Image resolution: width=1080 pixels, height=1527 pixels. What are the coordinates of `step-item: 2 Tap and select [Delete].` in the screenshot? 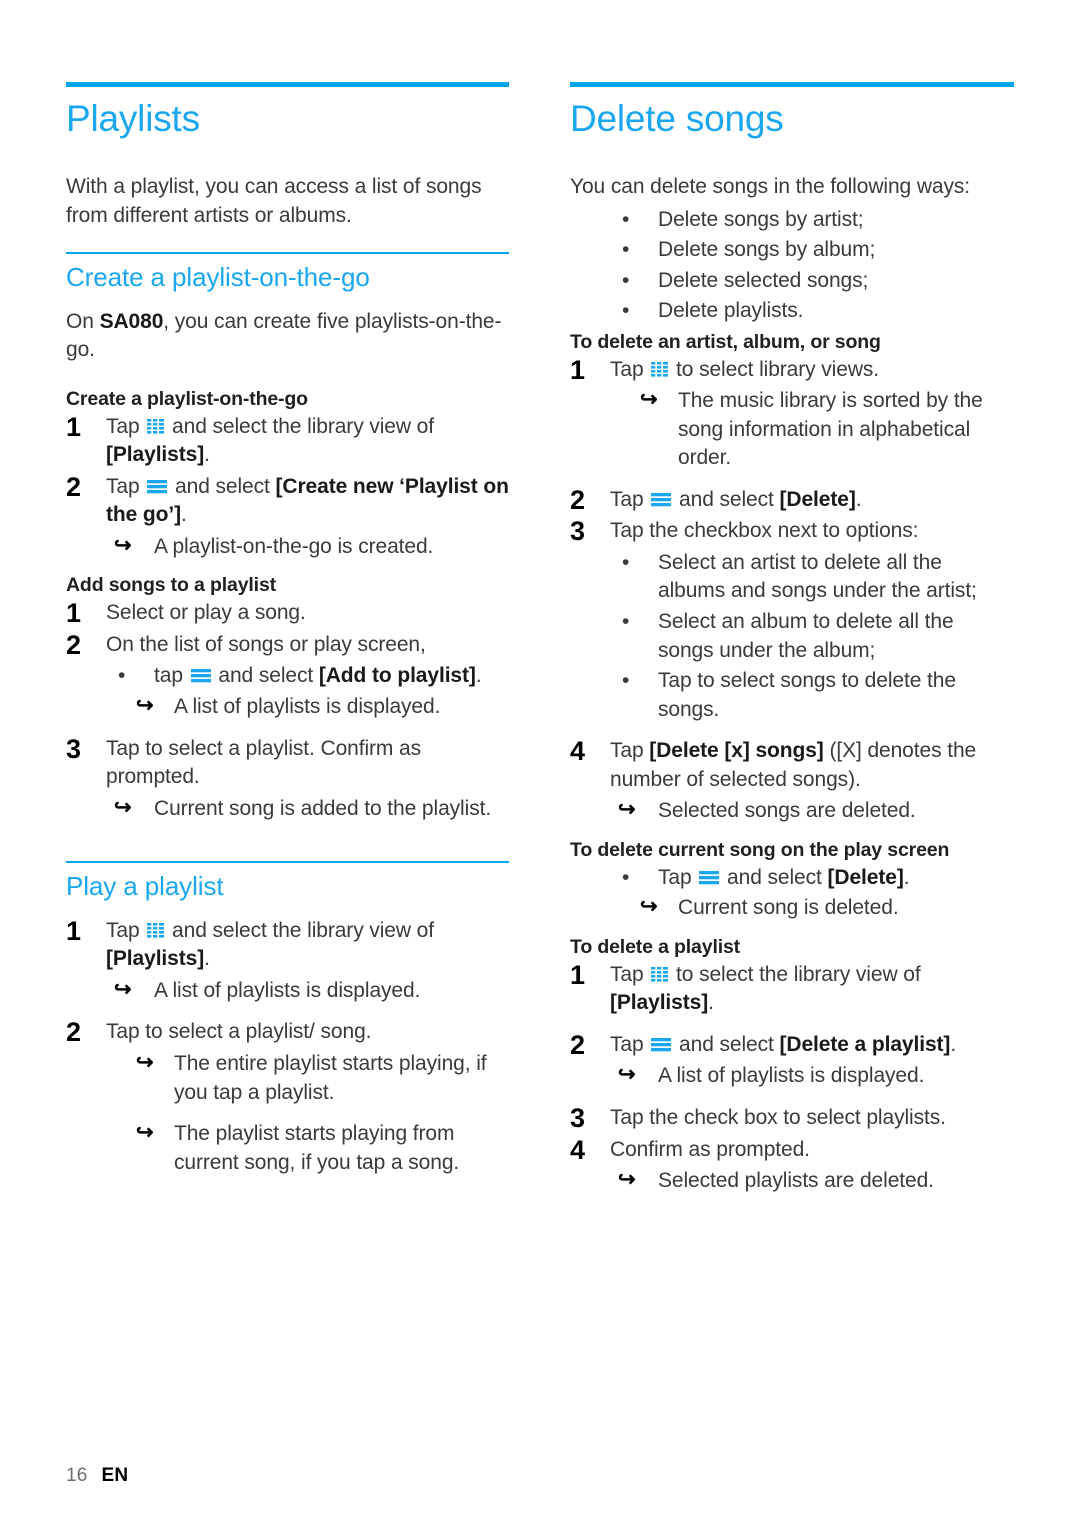 It's located at (792, 500).